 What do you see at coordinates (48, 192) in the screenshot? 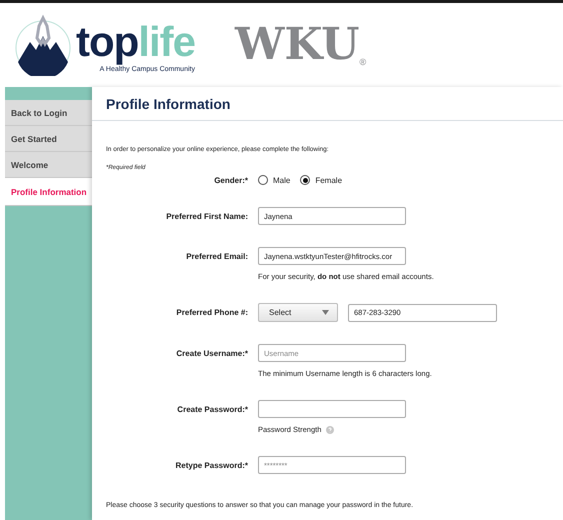
I see `sidebar-item: Profile Information` at bounding box center [48, 192].